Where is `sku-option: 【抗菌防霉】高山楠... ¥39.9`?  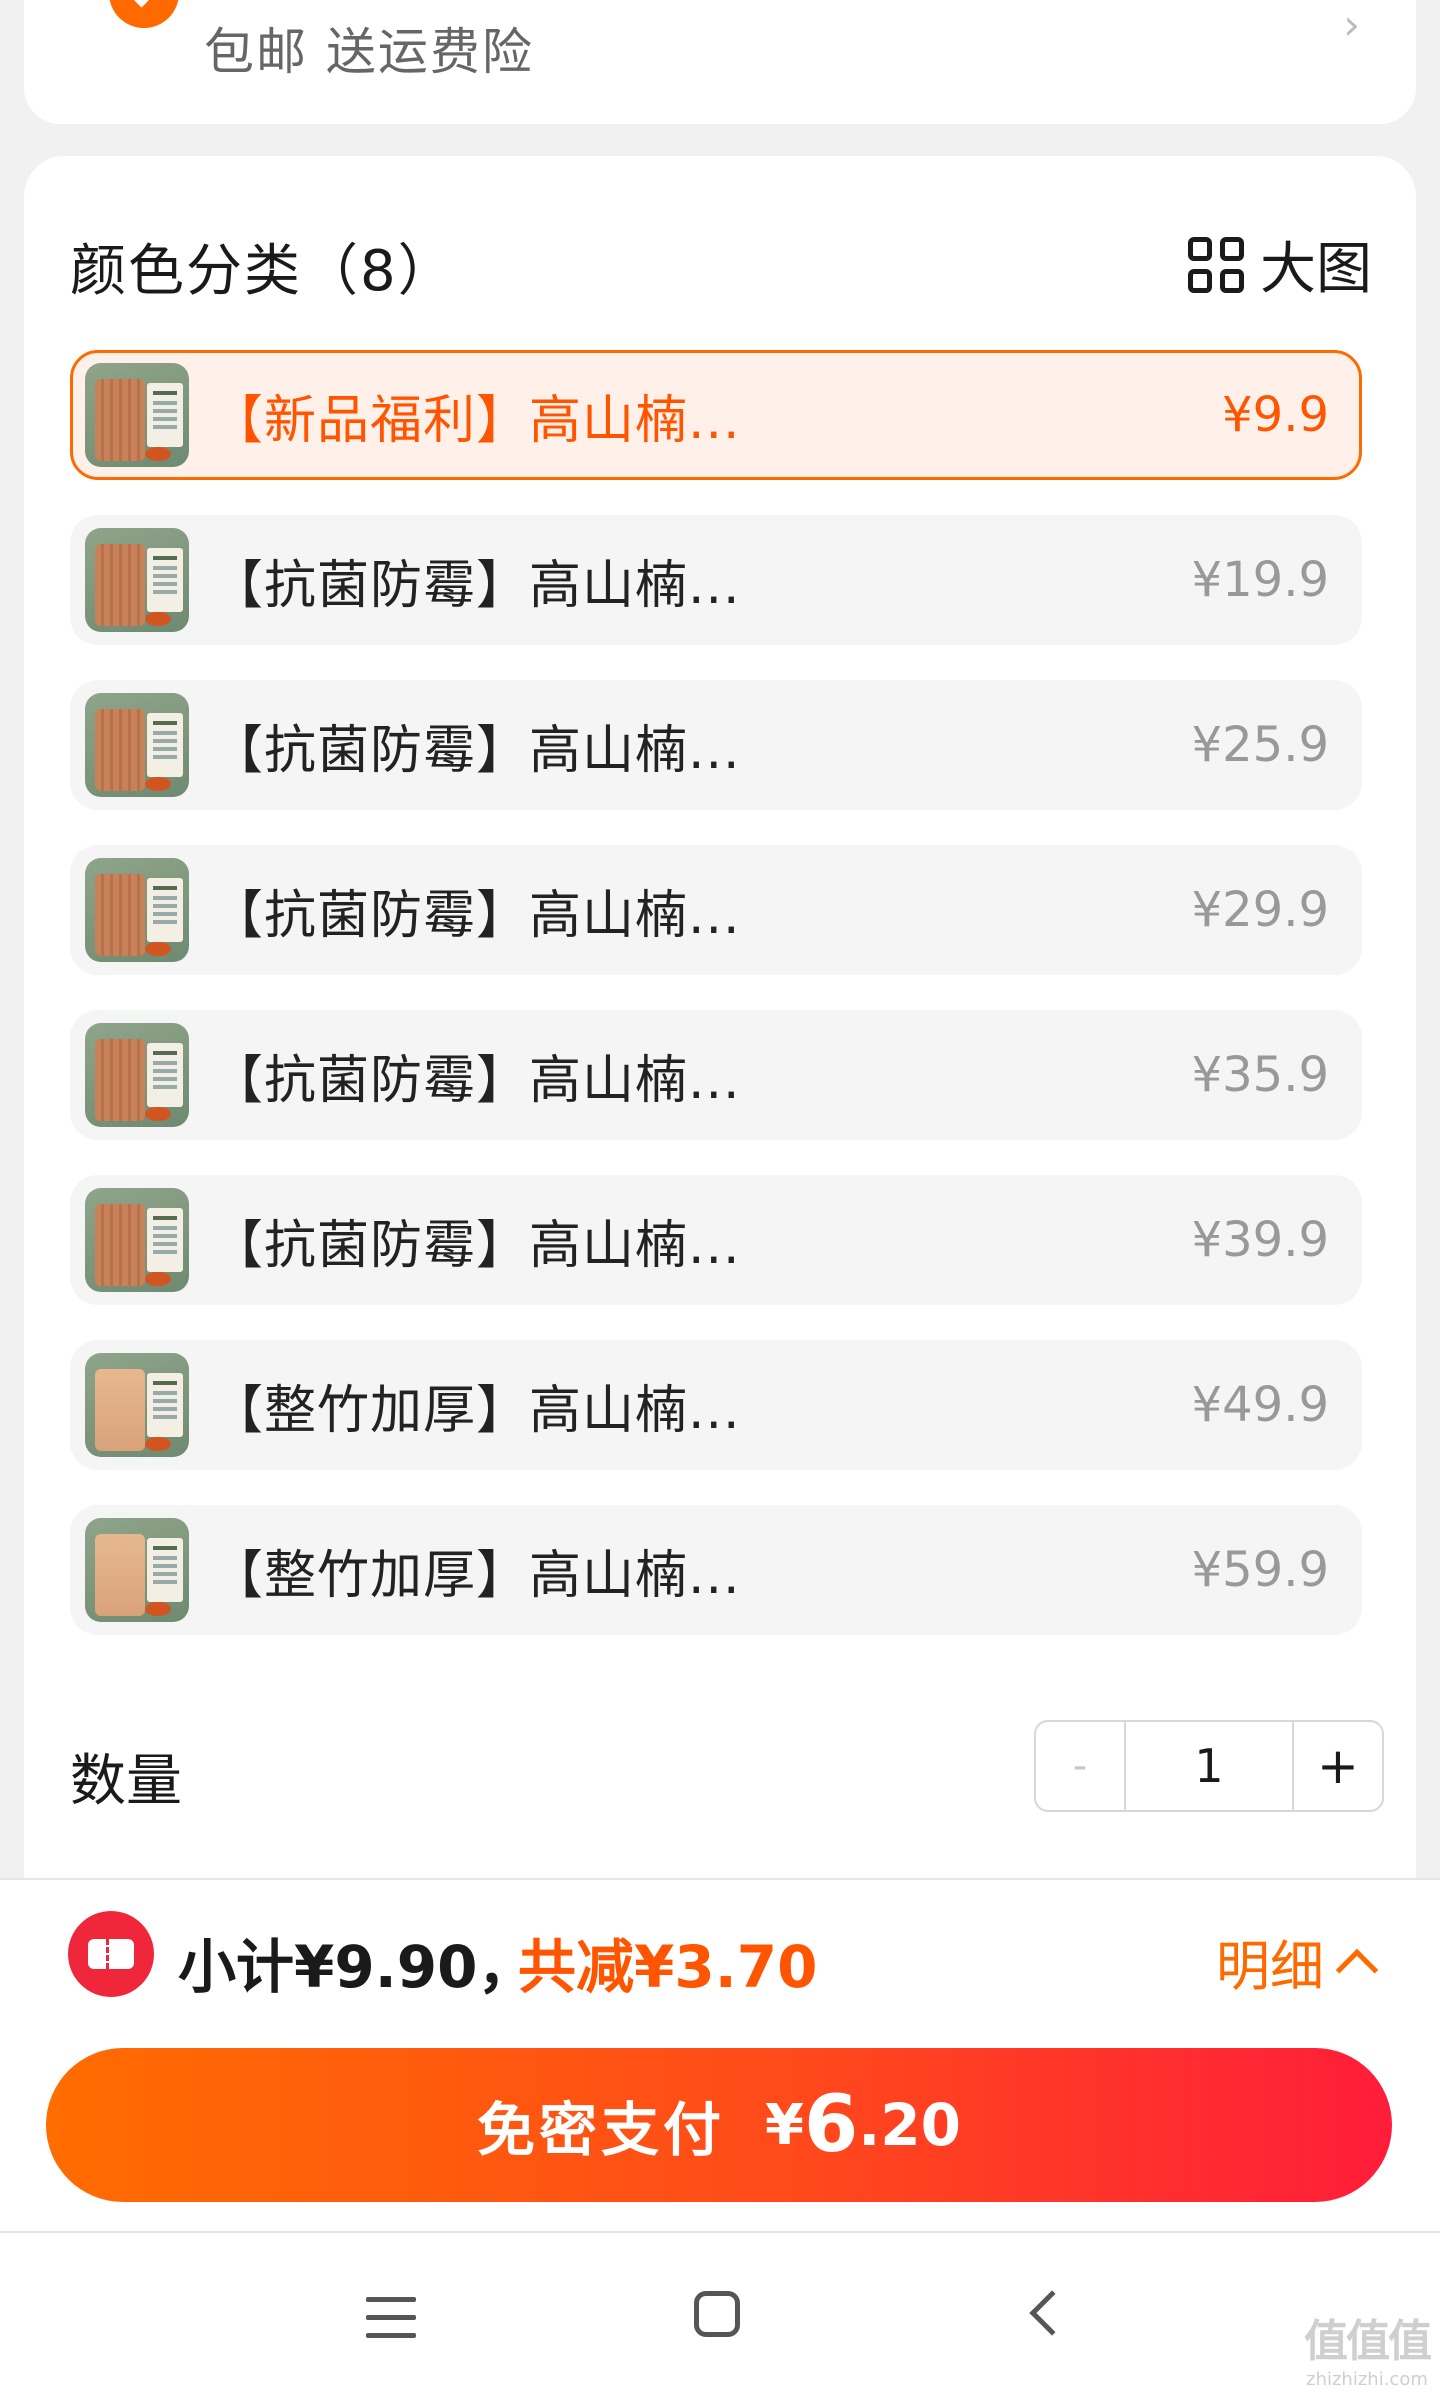 sku-option: 【抗菌防霉】高山楠... ¥39.9 is located at coordinates (716, 1240).